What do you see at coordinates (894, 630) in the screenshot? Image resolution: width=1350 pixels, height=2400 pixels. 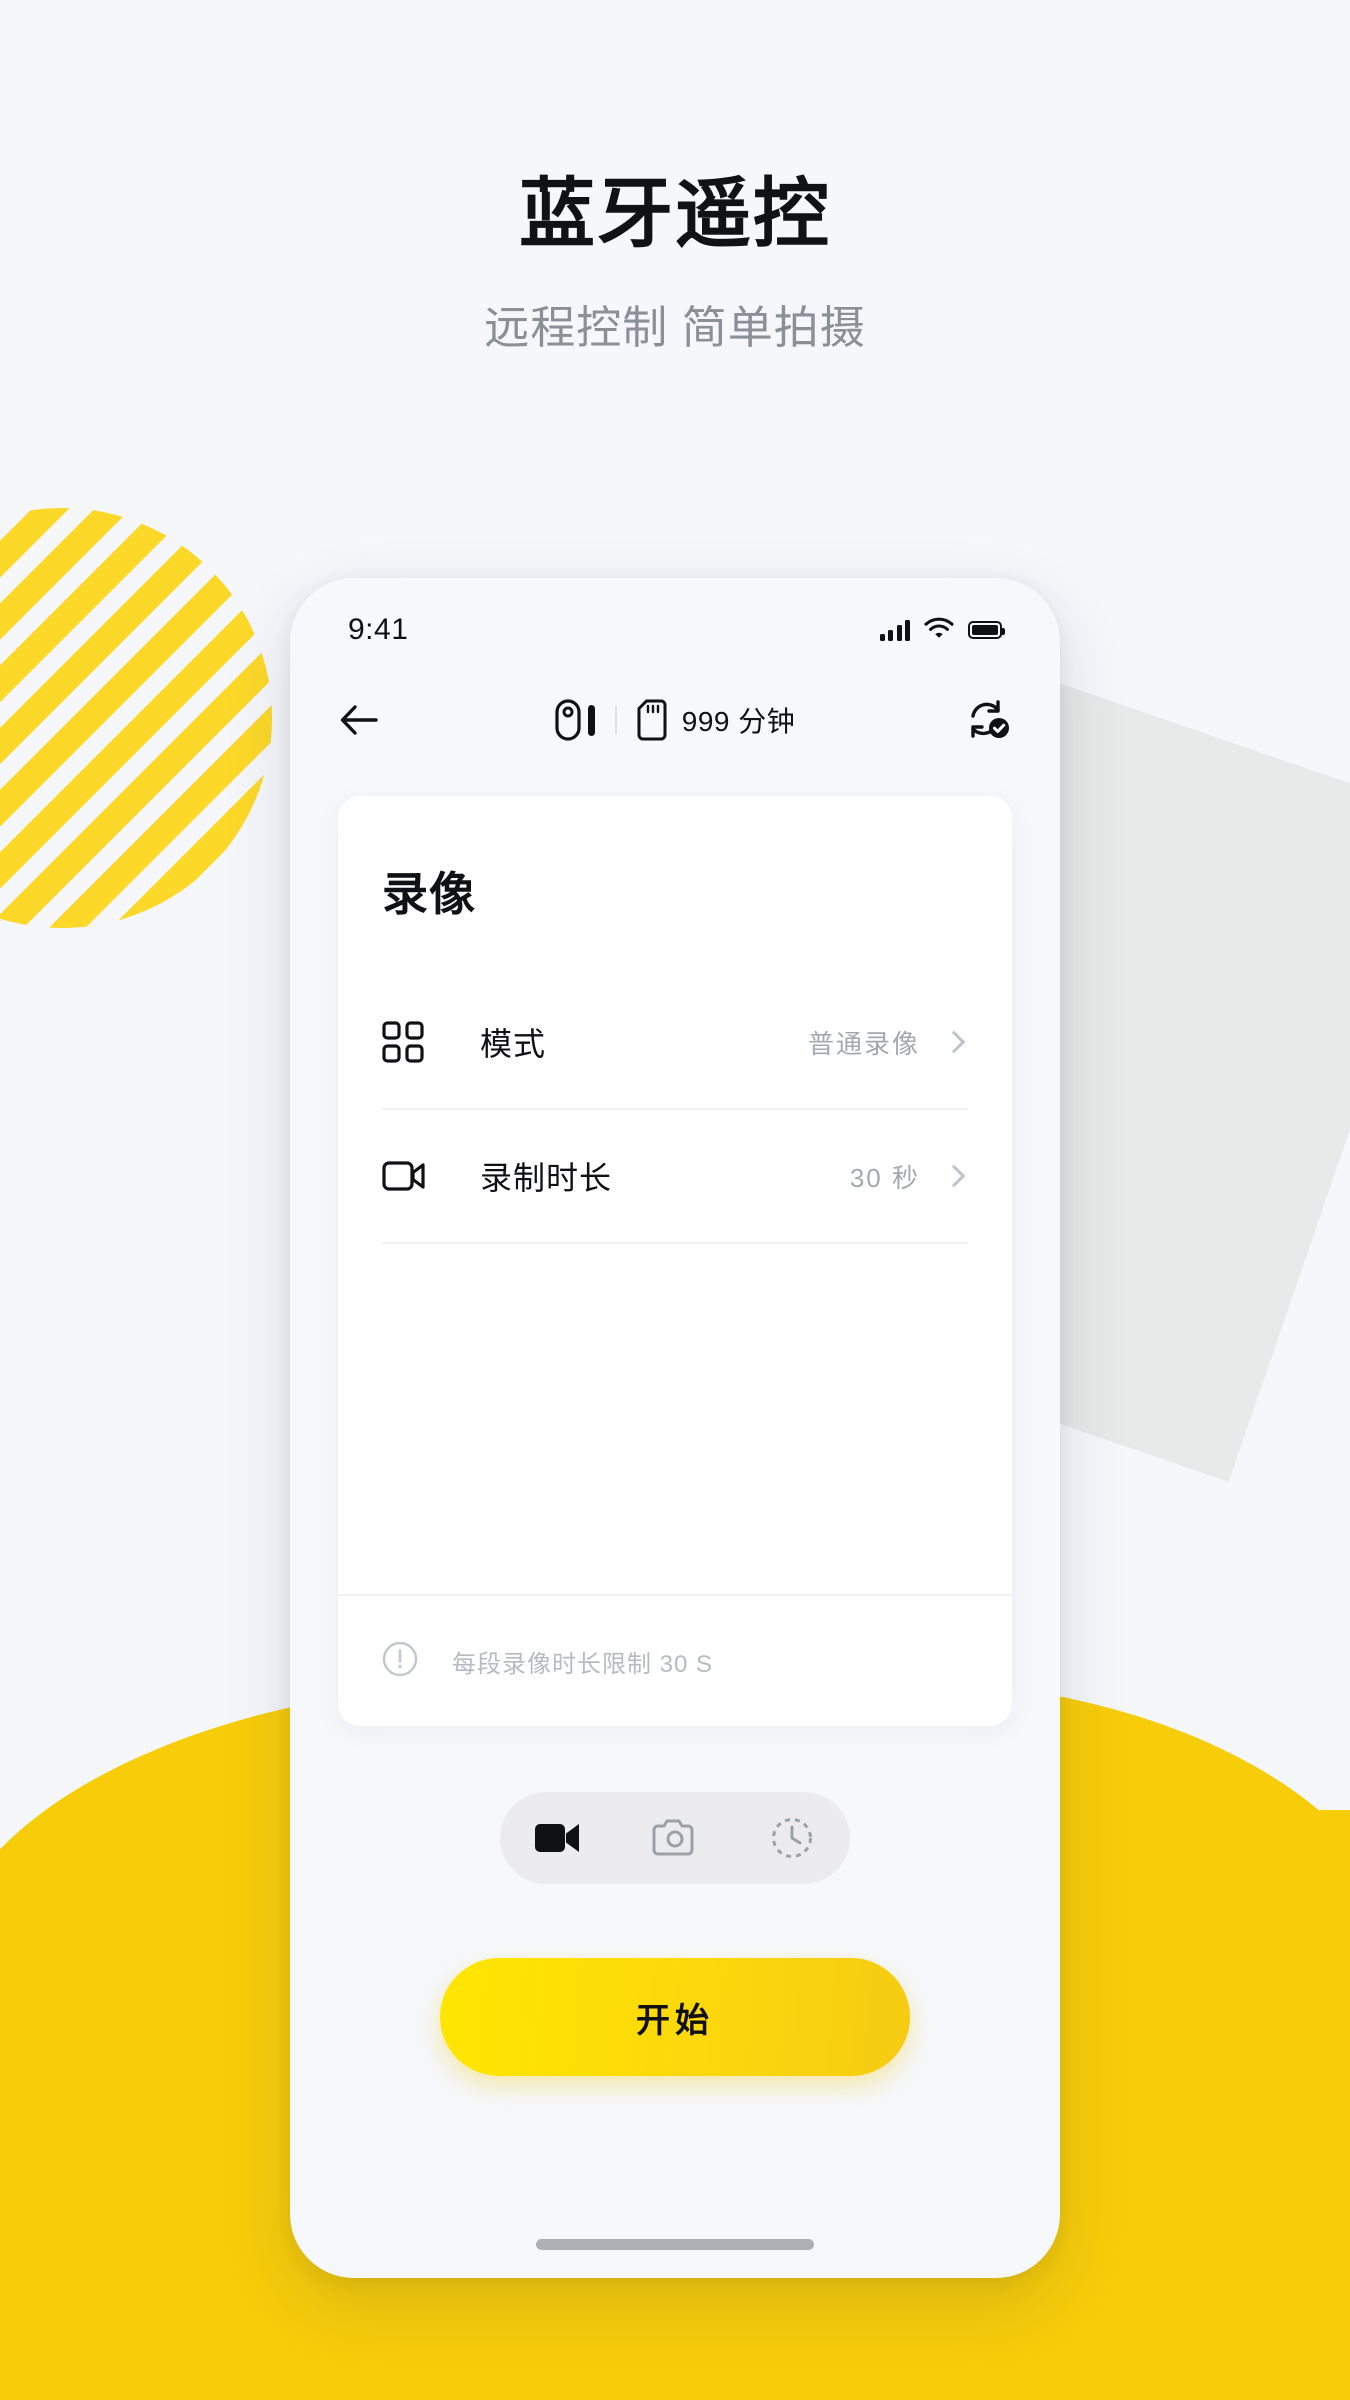 I see `cellular-signal-icon` at bounding box center [894, 630].